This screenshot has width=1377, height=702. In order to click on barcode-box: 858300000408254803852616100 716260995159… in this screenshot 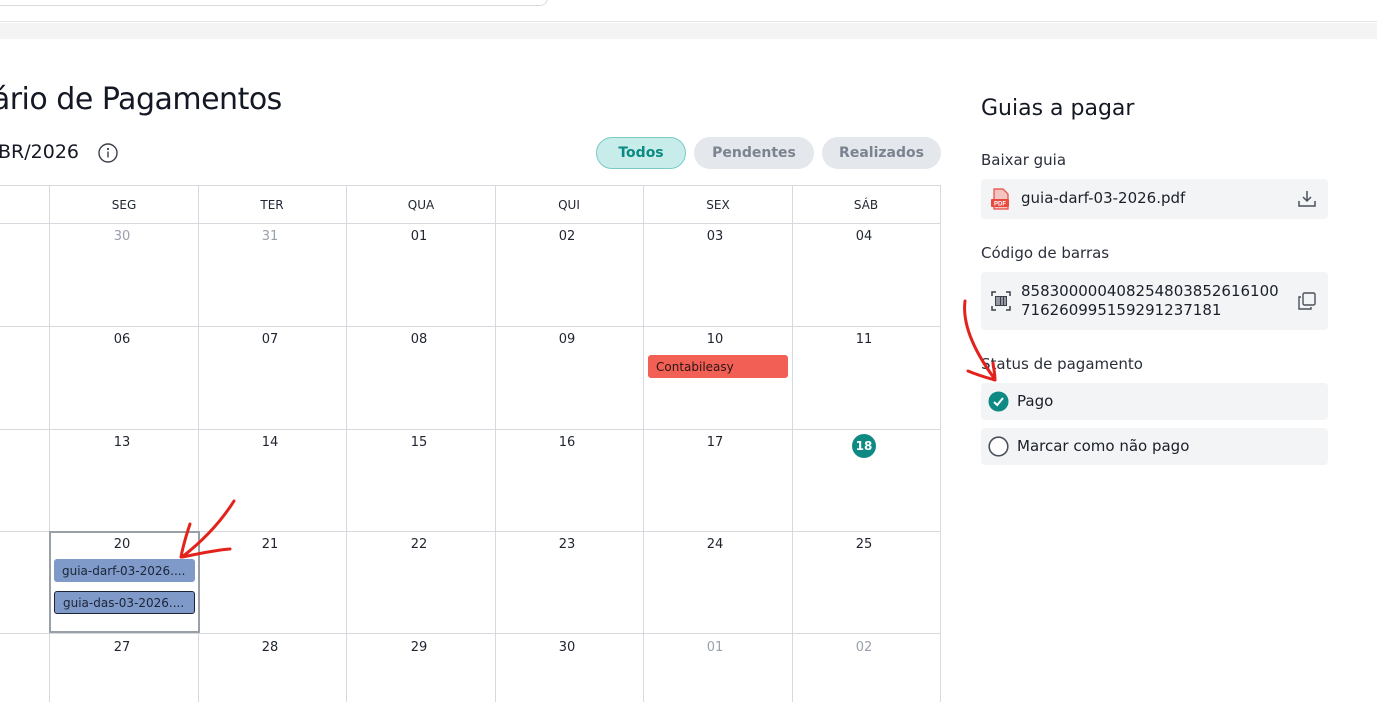, I will do `click(1154, 301)`.